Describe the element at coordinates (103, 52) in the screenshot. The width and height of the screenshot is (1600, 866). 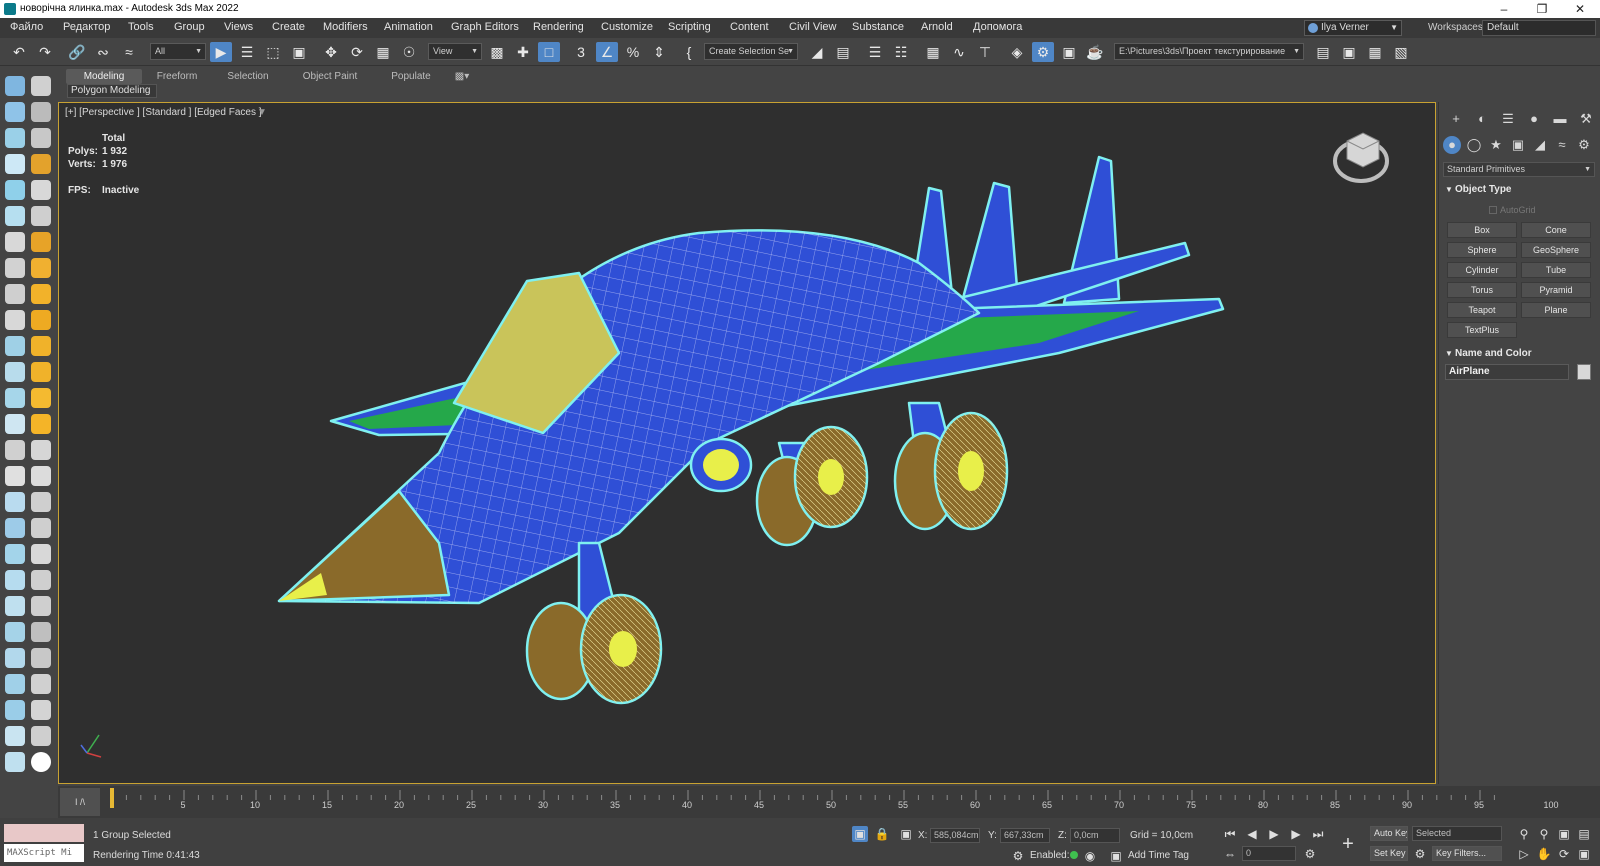
I see `unlink-icon: ∾` at that location.